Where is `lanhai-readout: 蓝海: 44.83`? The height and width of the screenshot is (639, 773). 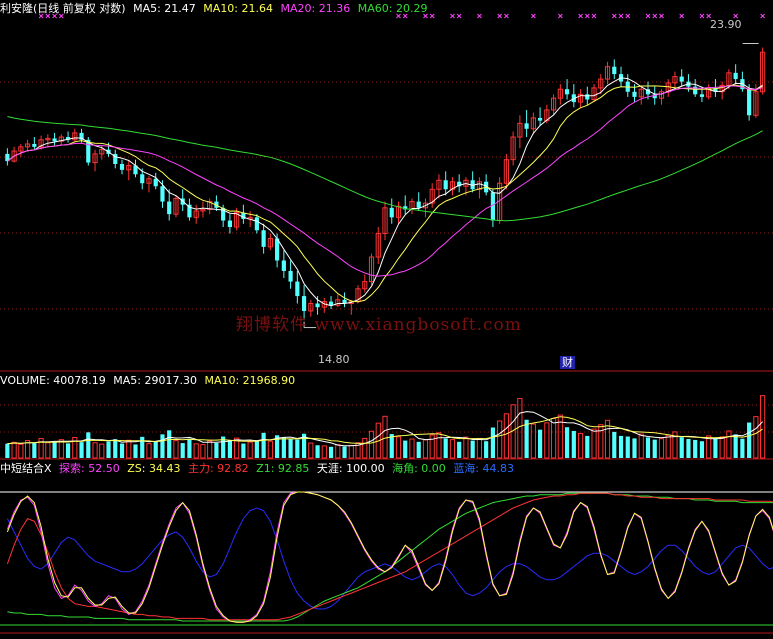 lanhai-readout: 蓝海: 44.83 is located at coordinates (484, 468).